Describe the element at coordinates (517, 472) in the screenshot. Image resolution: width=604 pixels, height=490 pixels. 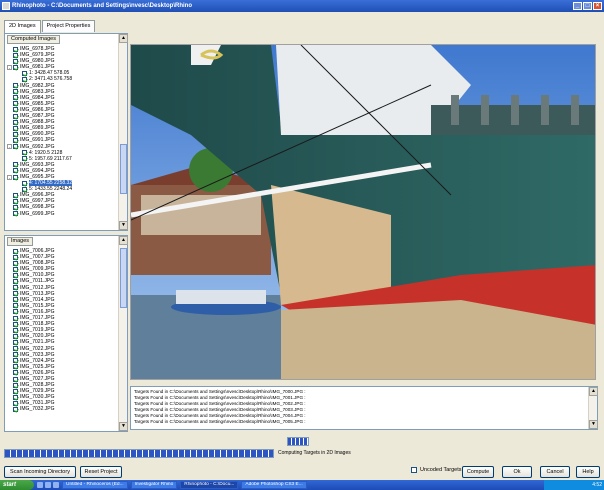
I see `ok-button: Ok` at that location.